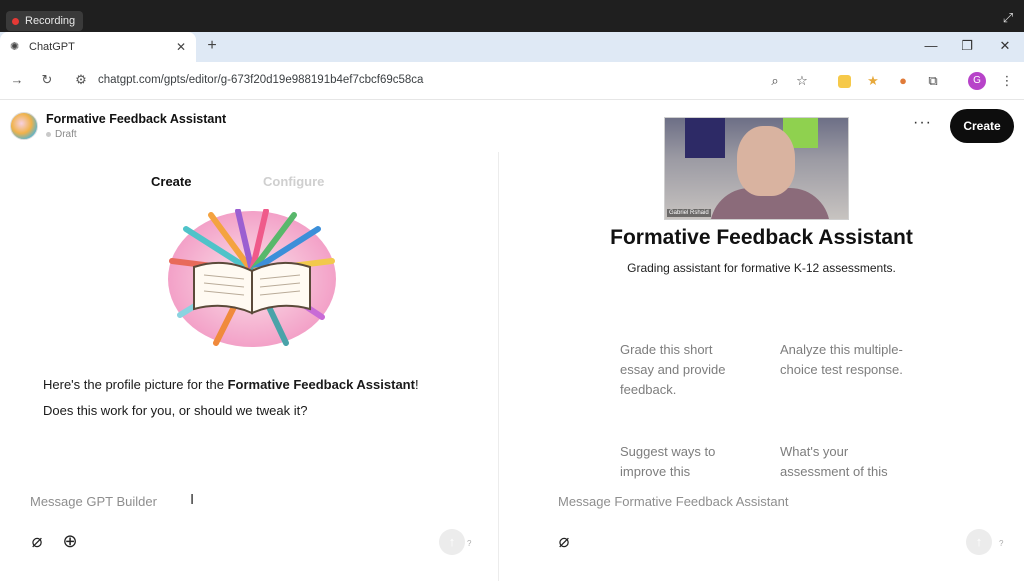 Image resolution: width=1024 pixels, height=581 pixels. I want to click on attach-icon: ⌀, so click(37, 541).